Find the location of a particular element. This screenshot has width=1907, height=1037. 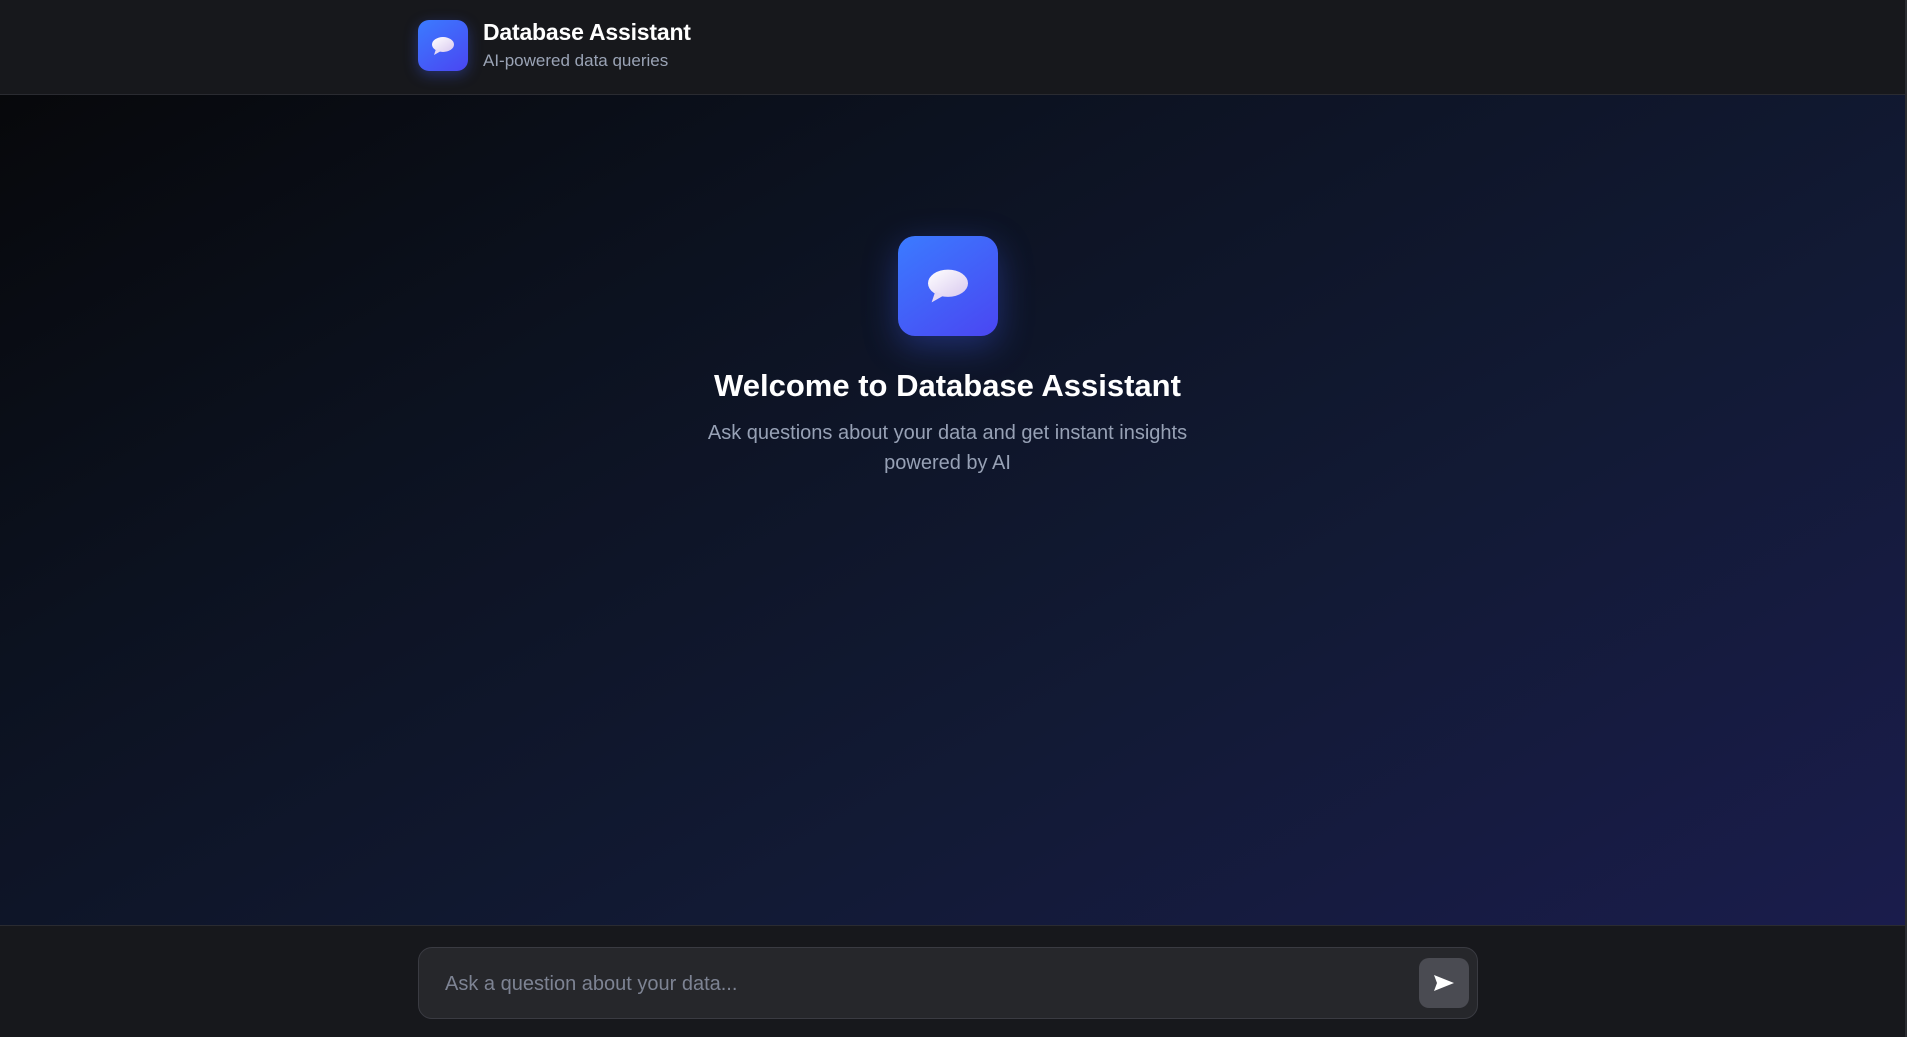

app-title: Database Assistant is located at coordinates (587, 32).